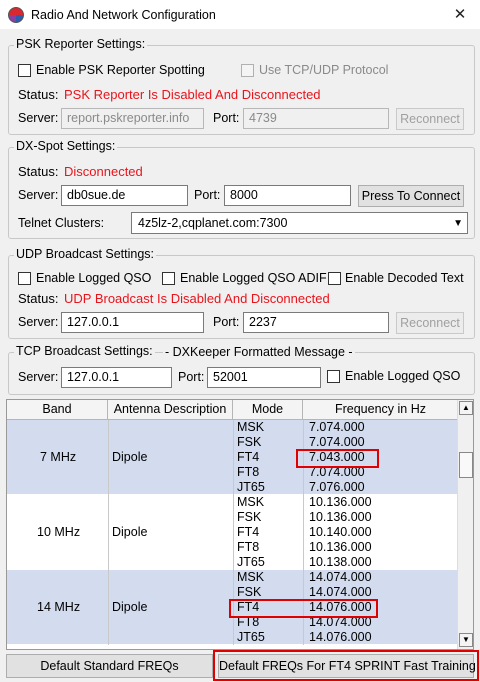 The width and height of the screenshot is (480, 682). Describe the element at coordinates (38, 94) in the screenshot. I see `psk-status-label: Status:` at that location.